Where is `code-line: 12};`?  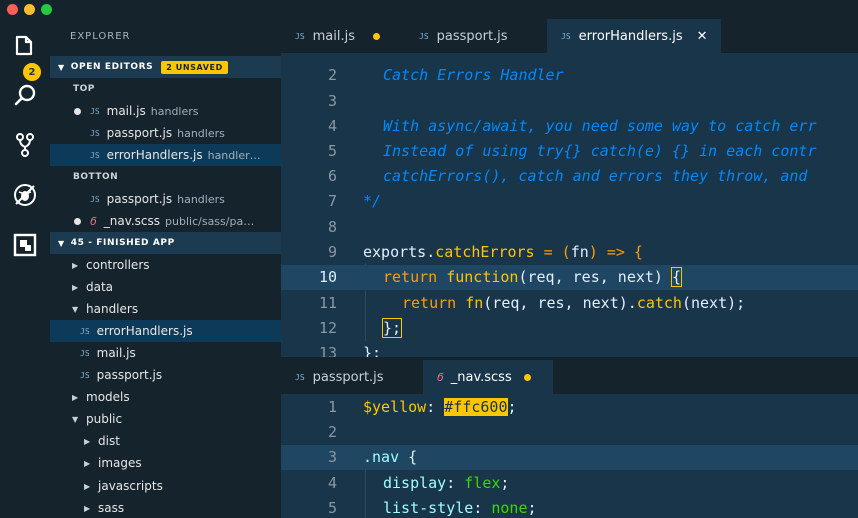 code-line: 12}; is located at coordinates (360, 328).